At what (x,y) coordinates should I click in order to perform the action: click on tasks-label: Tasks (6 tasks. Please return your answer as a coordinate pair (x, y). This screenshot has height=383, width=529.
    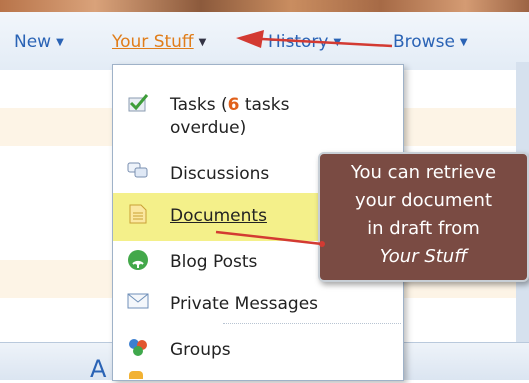
    Looking at the image, I should click on (229, 105).